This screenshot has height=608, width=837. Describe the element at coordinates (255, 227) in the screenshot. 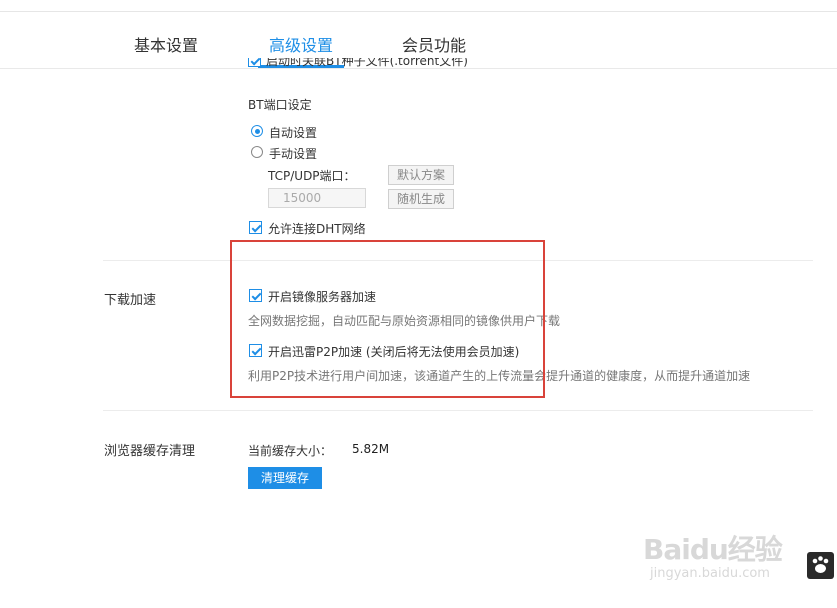

I see `dht-network-checkbox` at that location.